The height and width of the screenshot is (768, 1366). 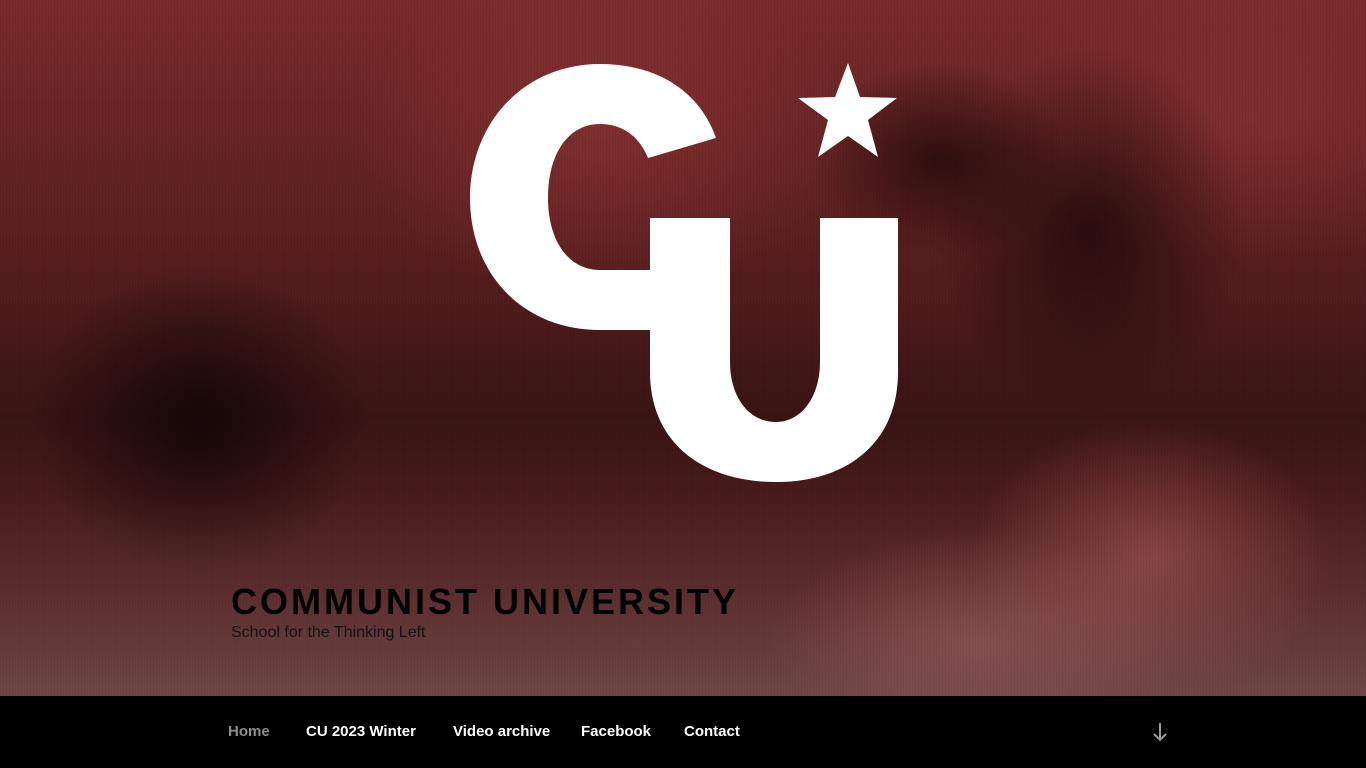 What do you see at coordinates (328, 632) in the screenshot?
I see `site-tagline: School for the Thinking Left` at bounding box center [328, 632].